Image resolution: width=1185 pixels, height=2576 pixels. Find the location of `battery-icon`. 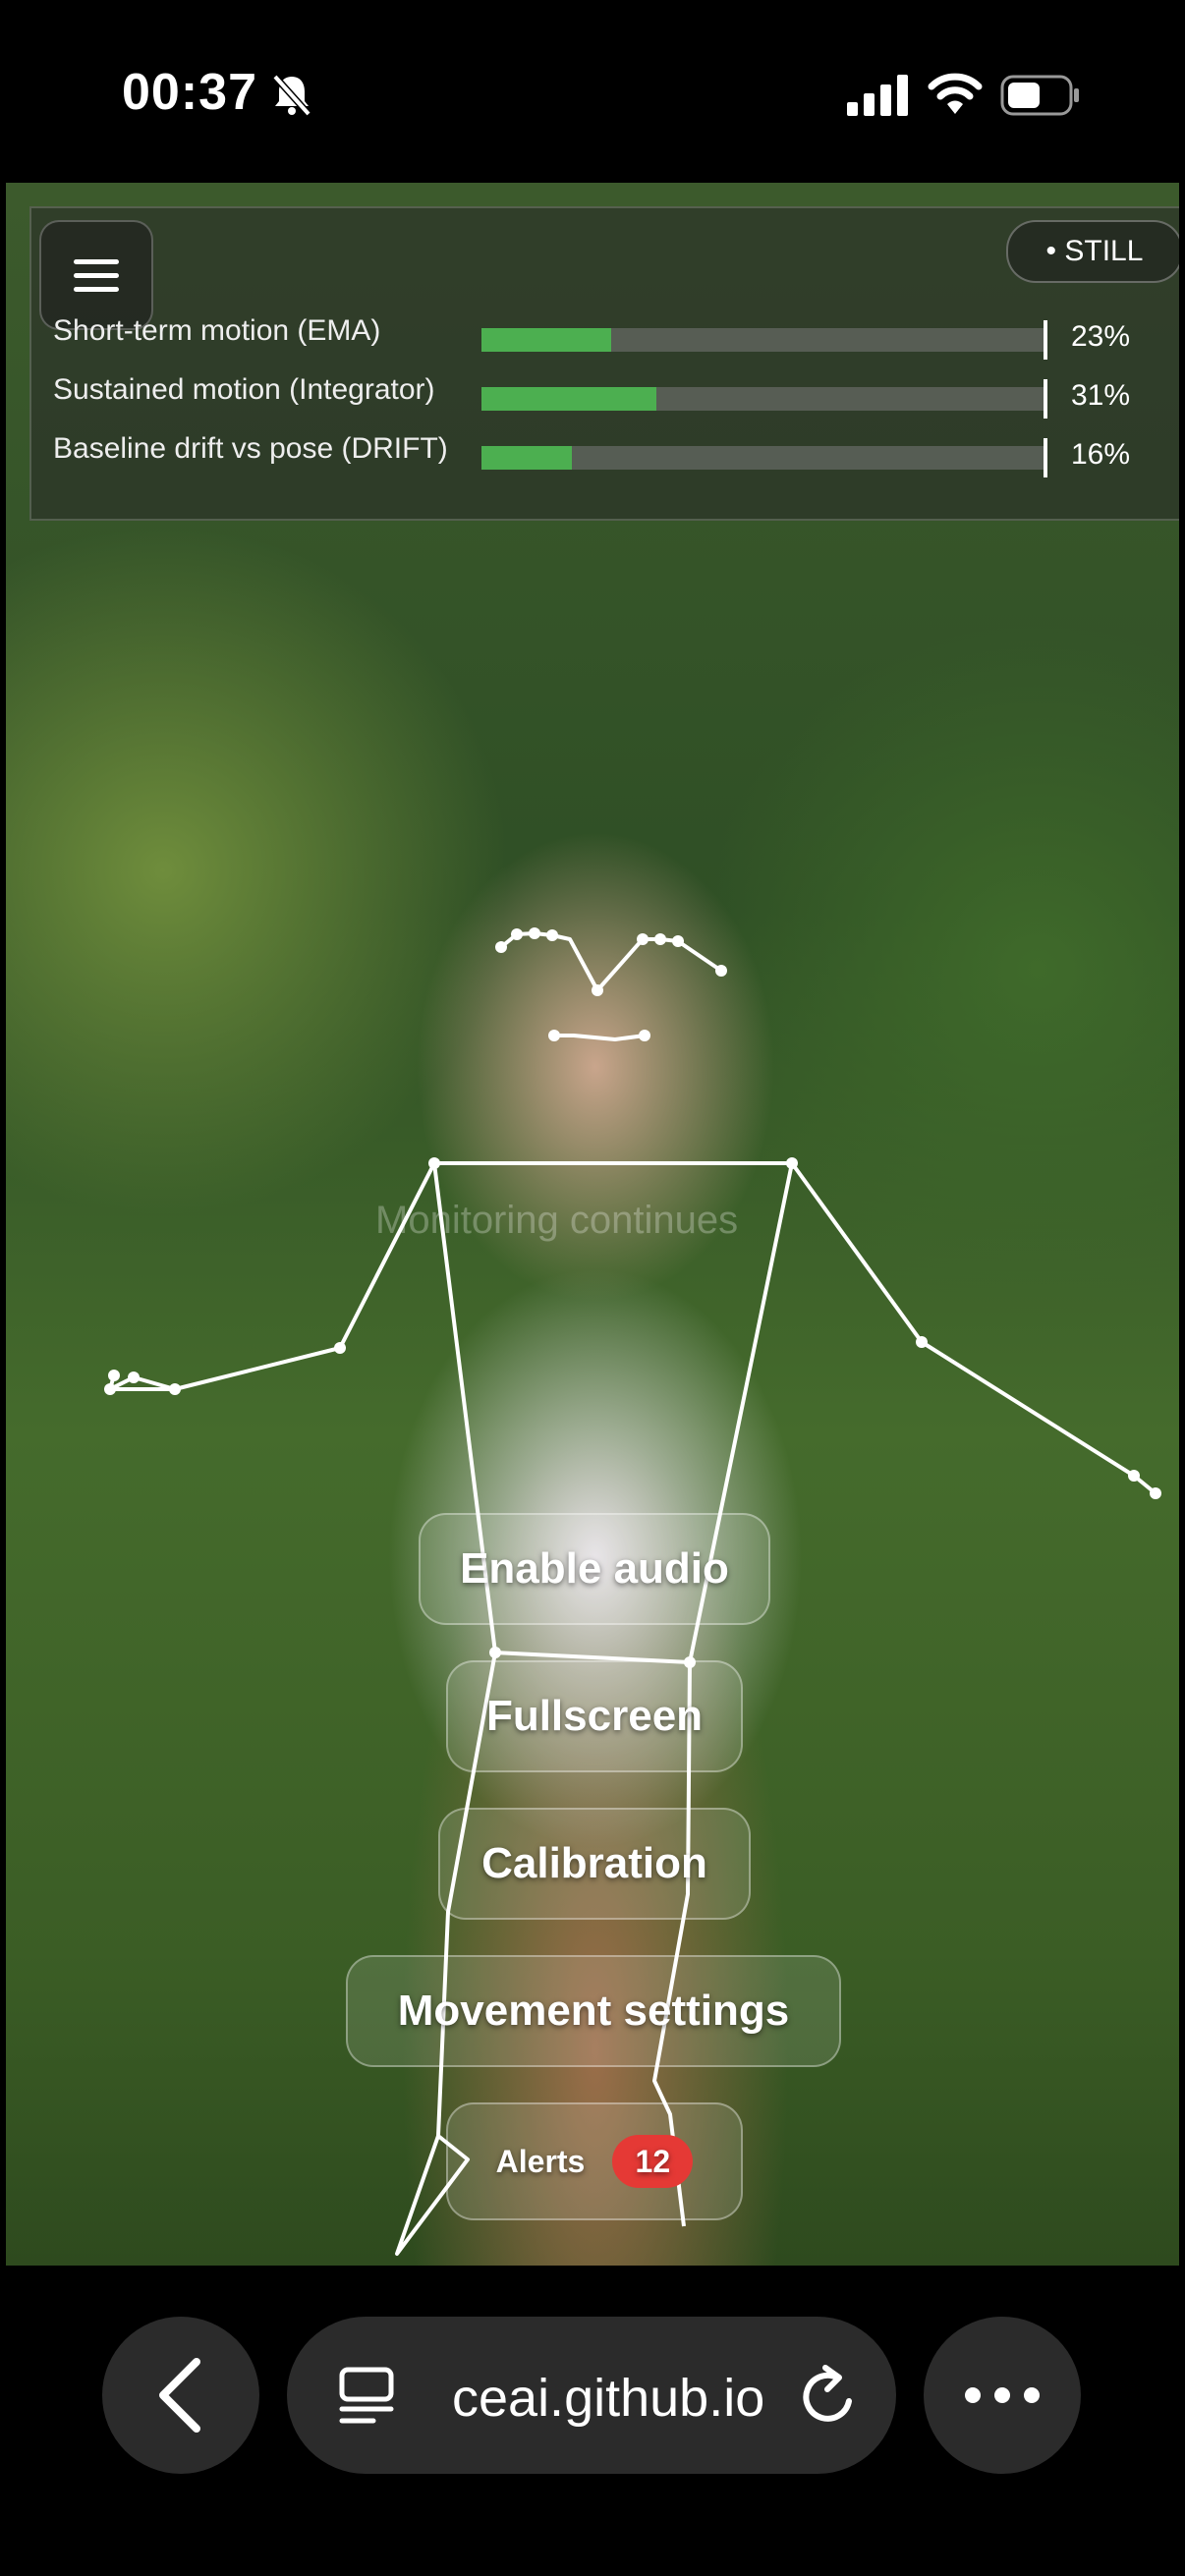

battery-icon is located at coordinates (1040, 95).